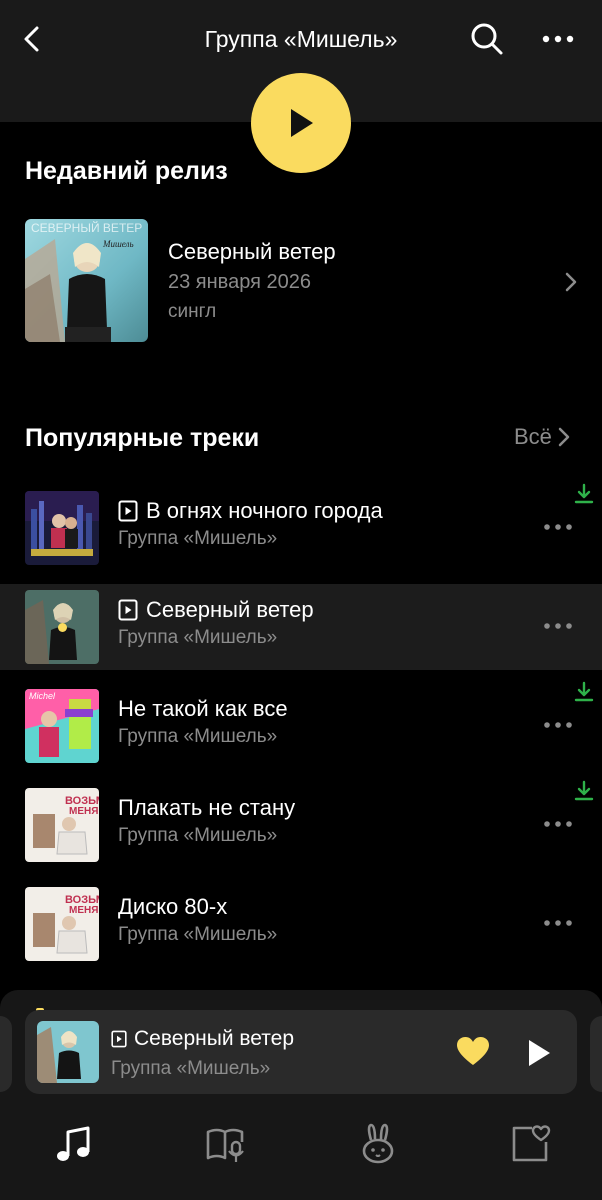 This screenshot has height=1200, width=602. Describe the element at coordinates (191, 1068) in the screenshot. I see `mini-player-artist: Группа «Мишель»` at that location.